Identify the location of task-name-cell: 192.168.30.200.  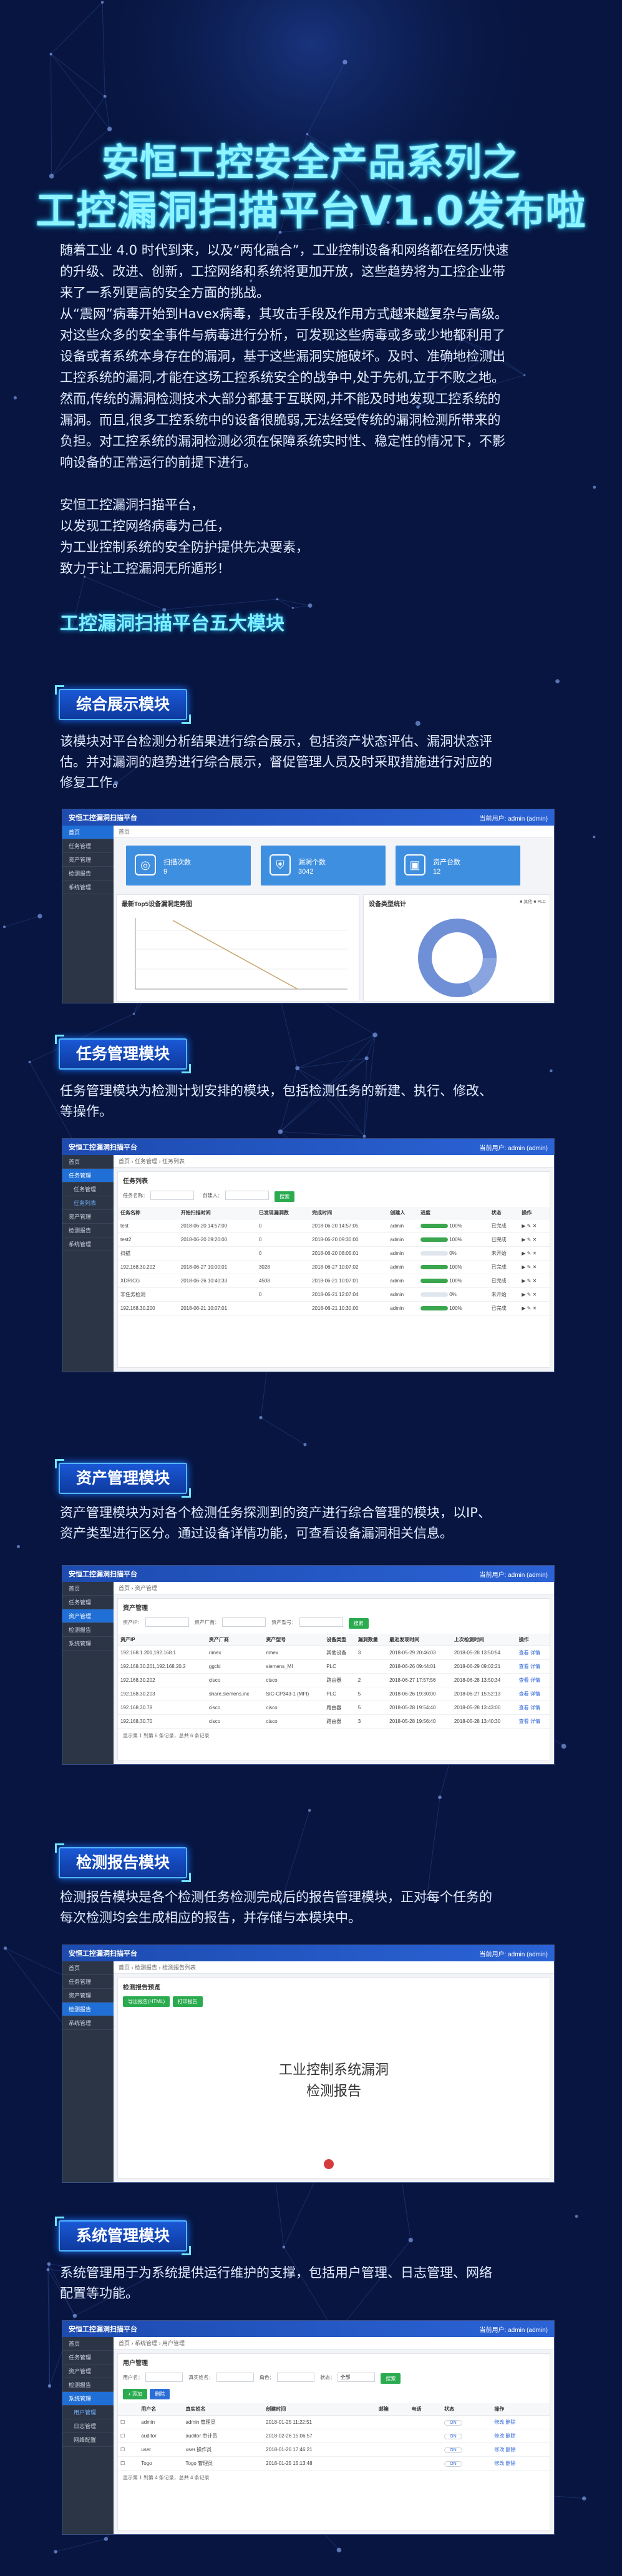
(148, 1308).